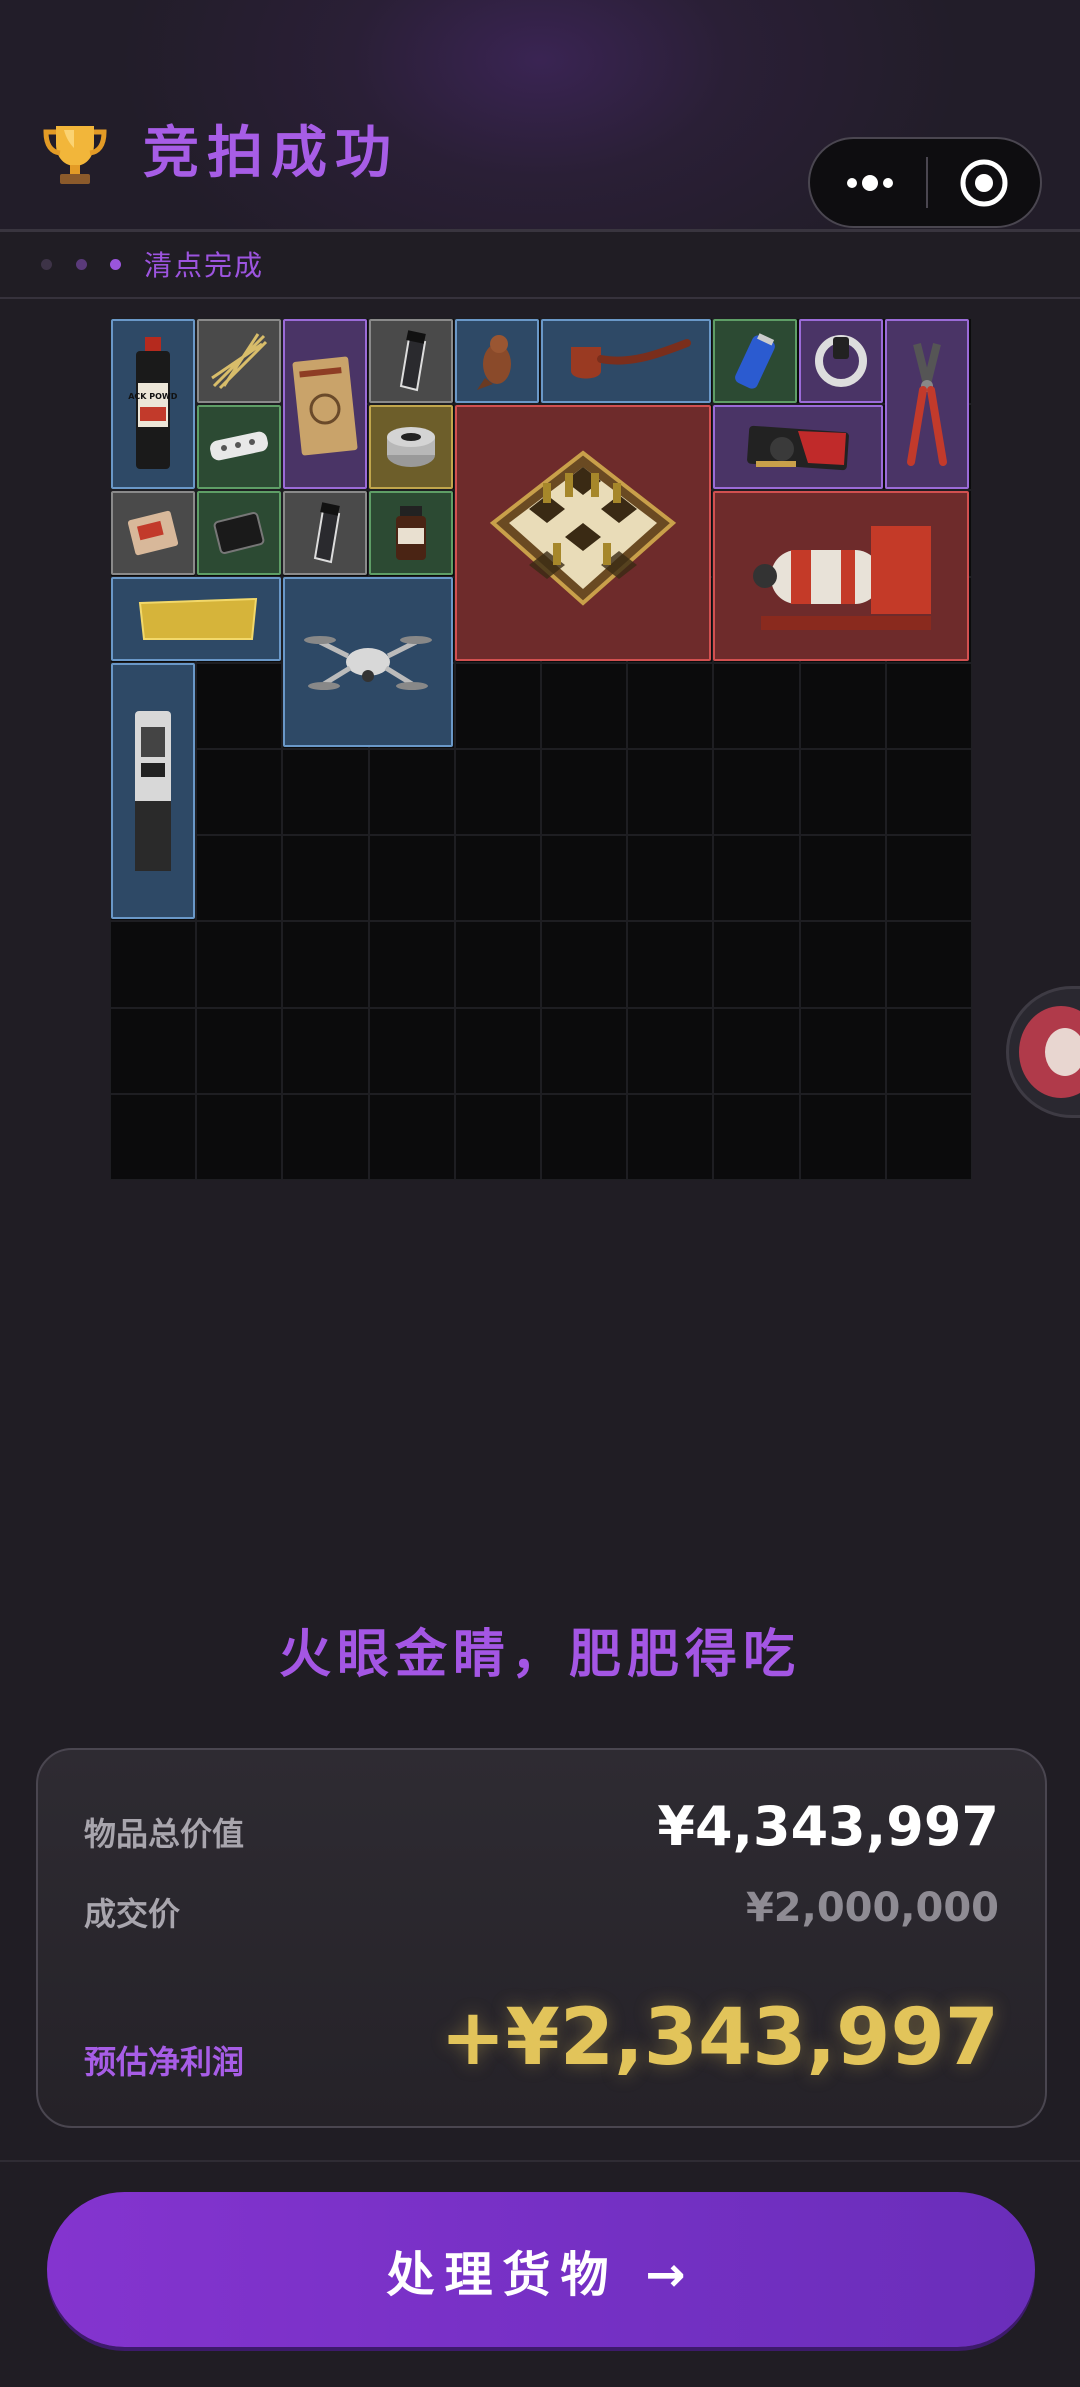 The height and width of the screenshot is (2387, 1080). I want to click on deal-price: ¥2,000,000, so click(872, 1908).